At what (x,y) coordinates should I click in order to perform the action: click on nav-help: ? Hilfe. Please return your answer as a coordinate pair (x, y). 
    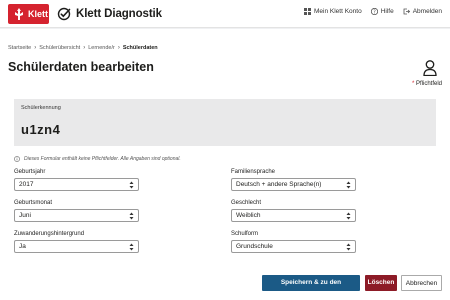
    Looking at the image, I should click on (382, 11).